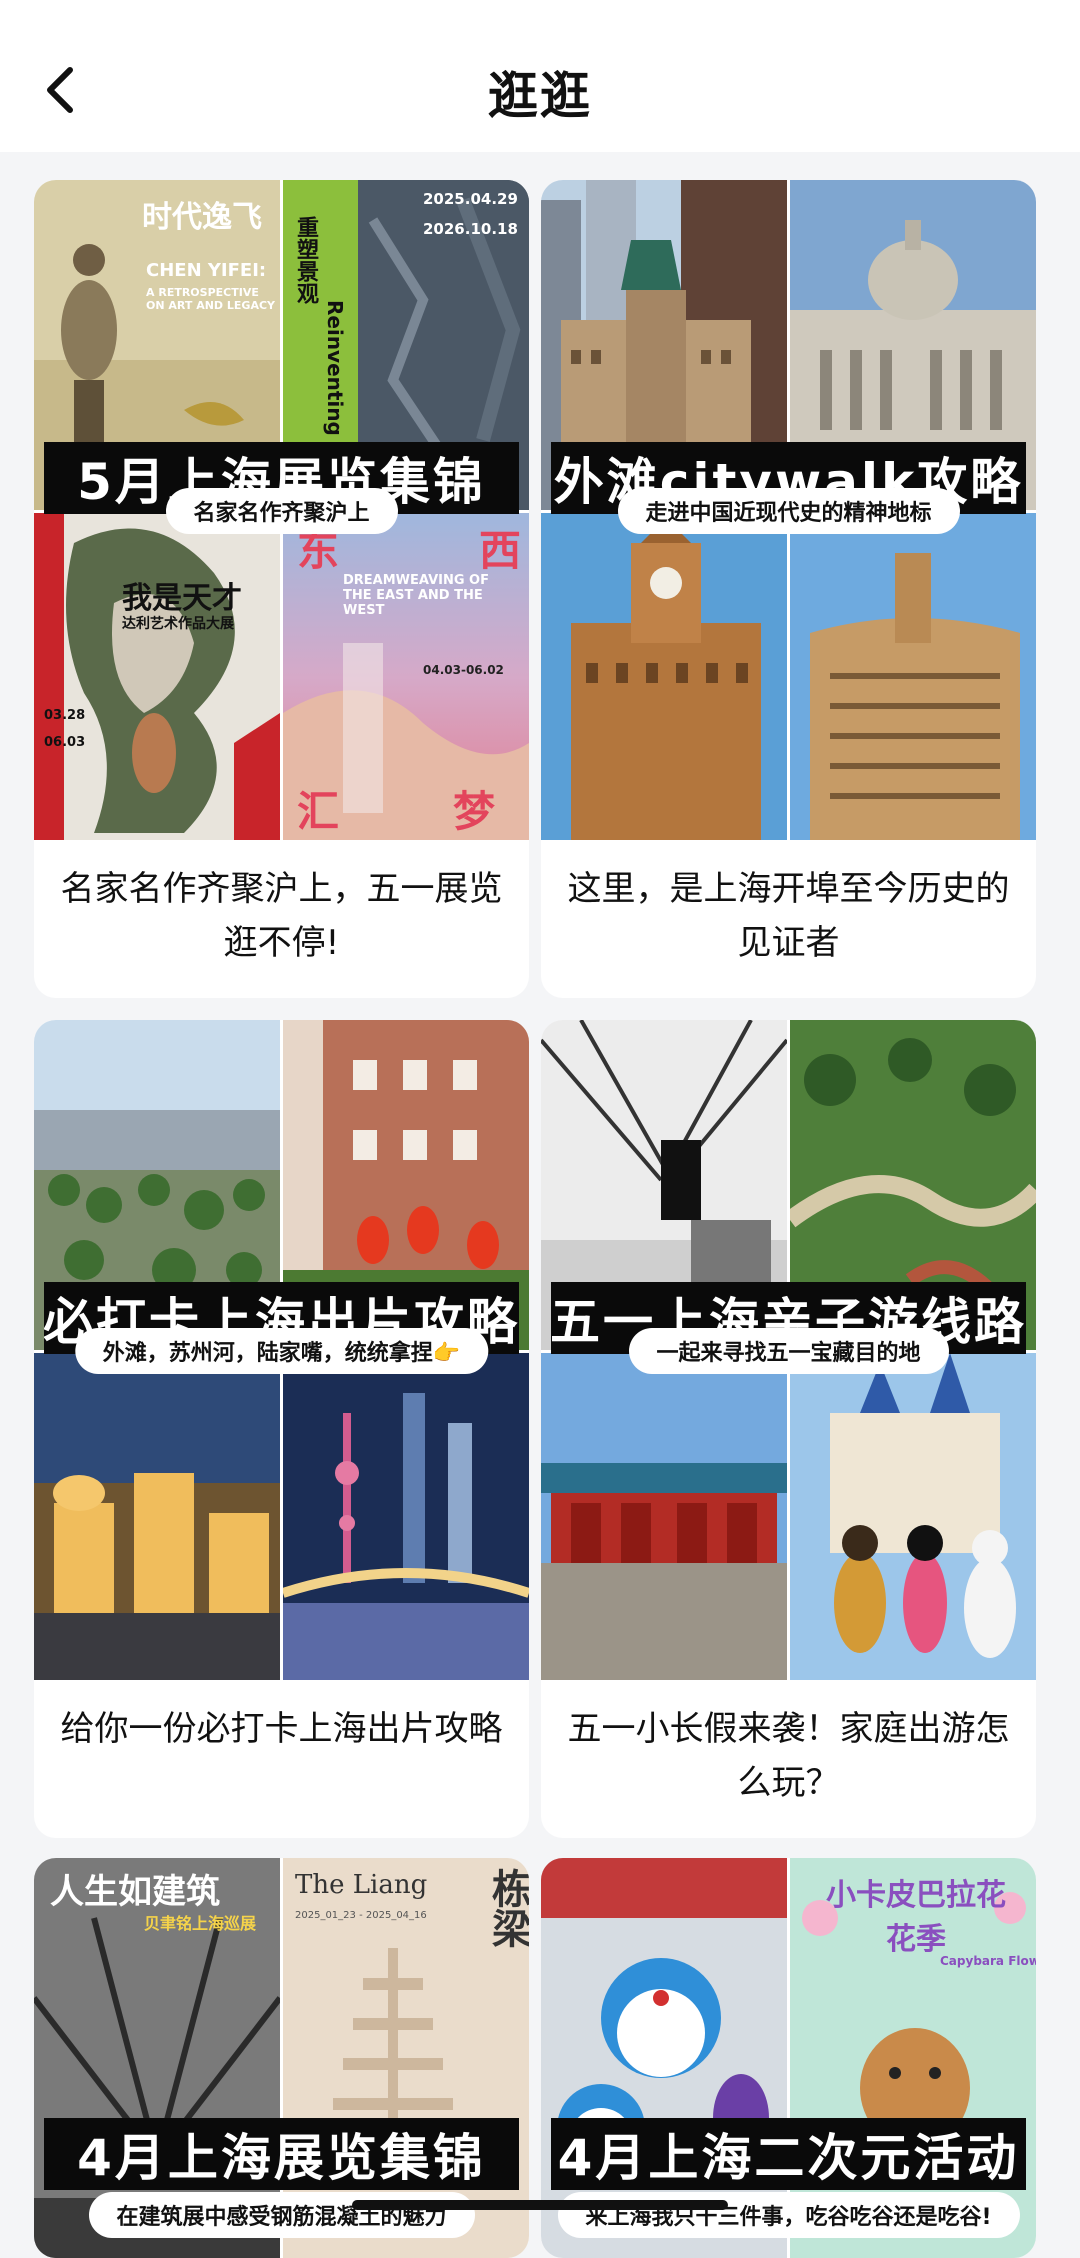 This screenshot has height=2258, width=1080. I want to click on poster-title: 时代逸飞, so click(202, 217).